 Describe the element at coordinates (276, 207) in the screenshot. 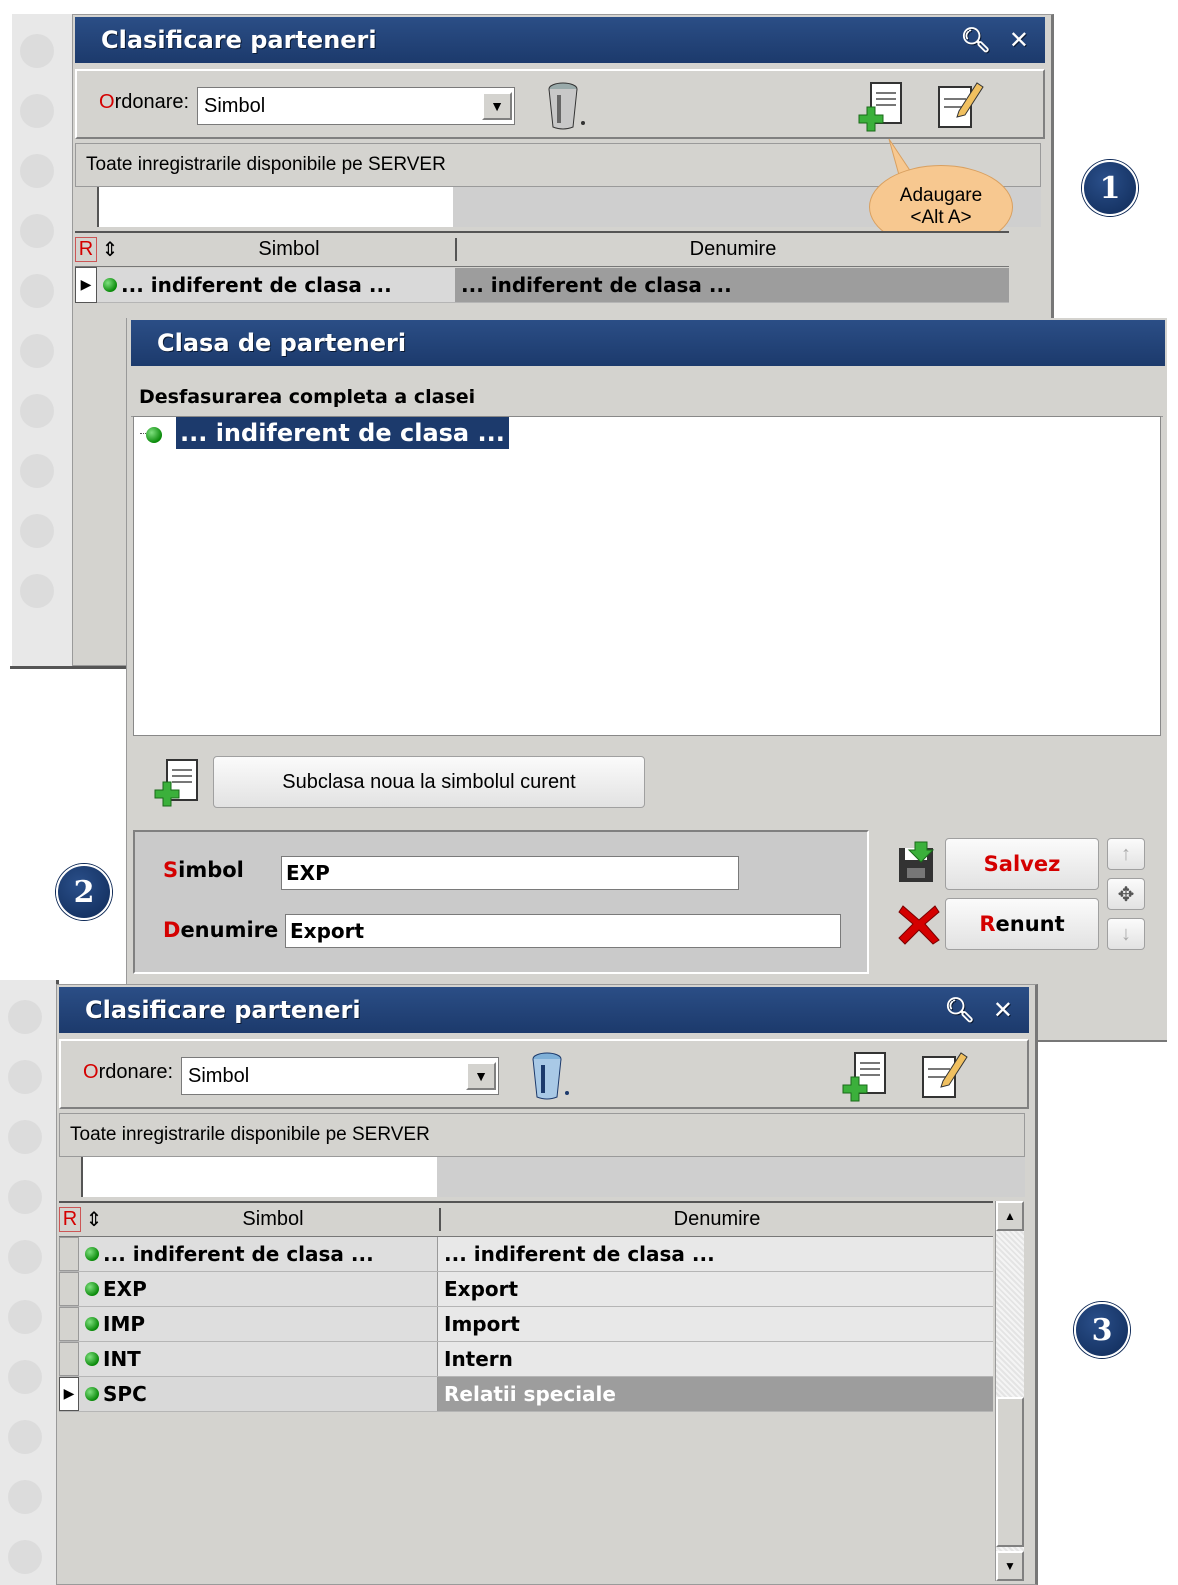

I see `panel1-filter-input` at that location.